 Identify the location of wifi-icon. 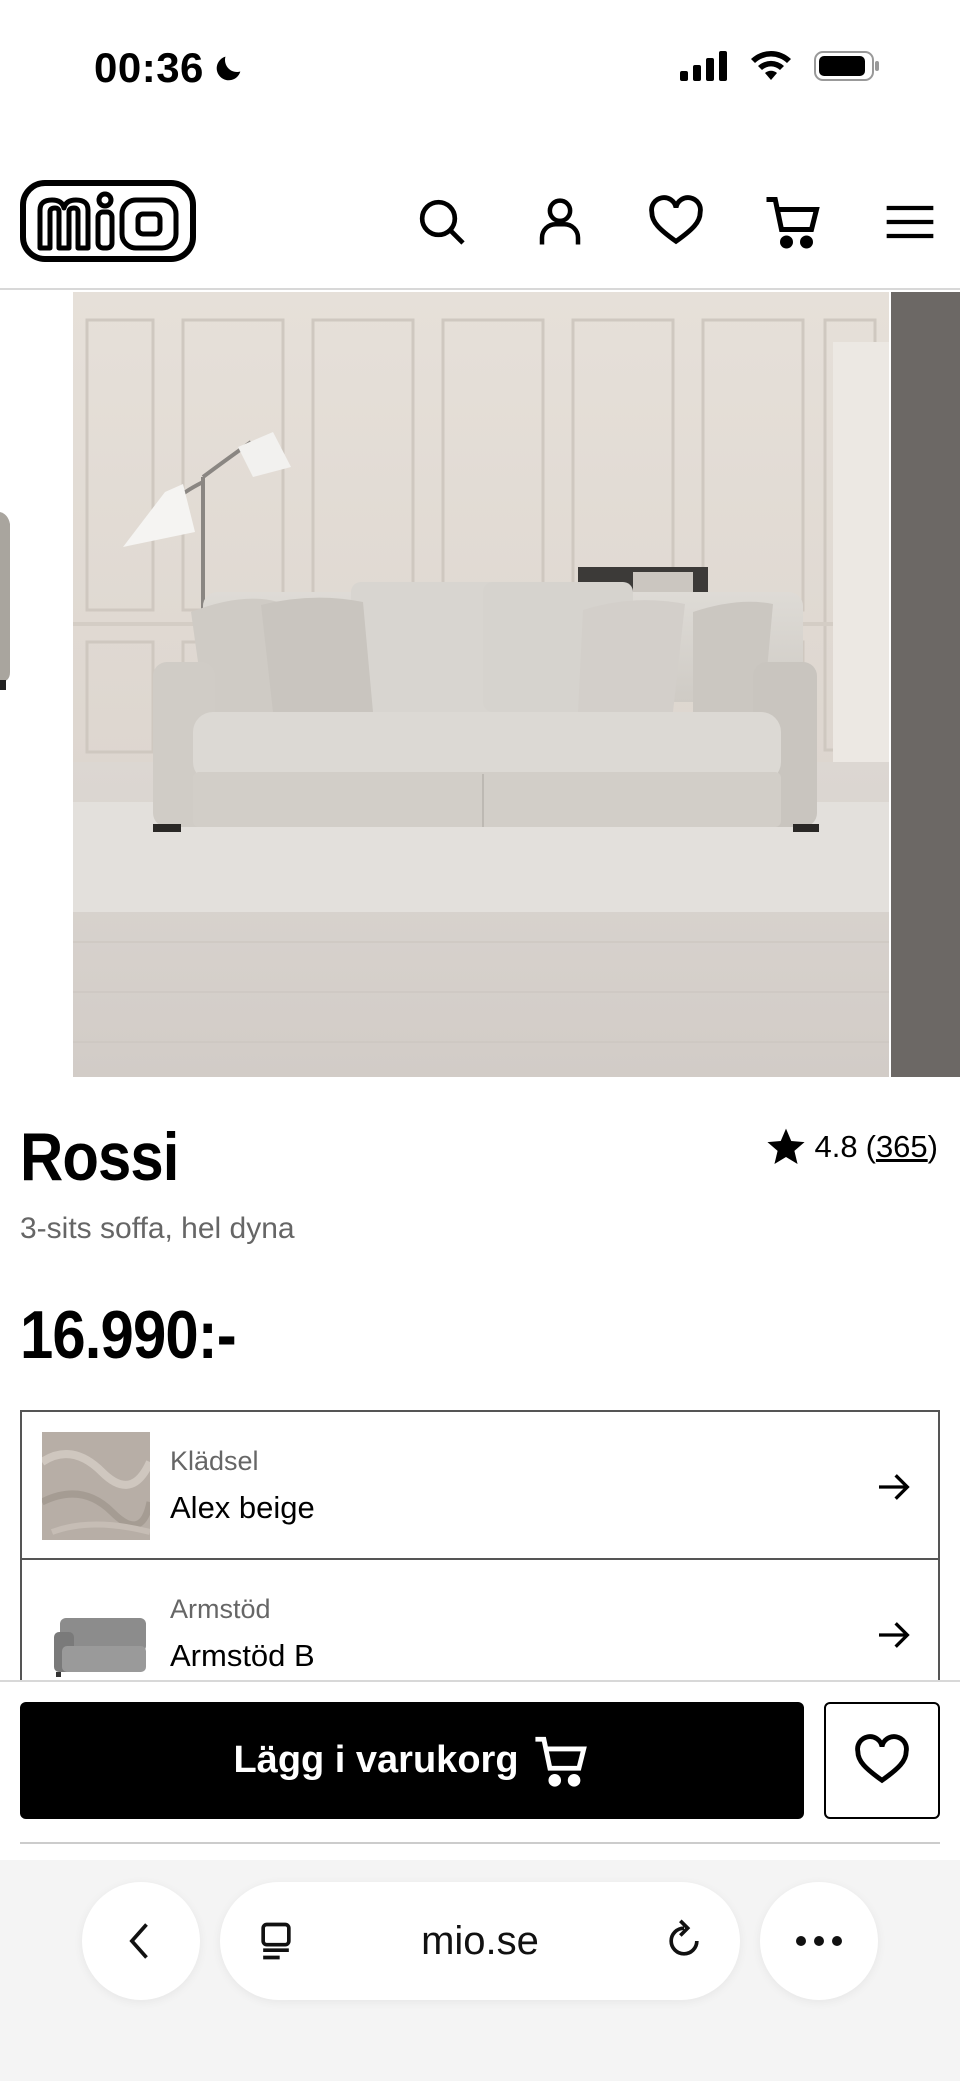
(771, 65).